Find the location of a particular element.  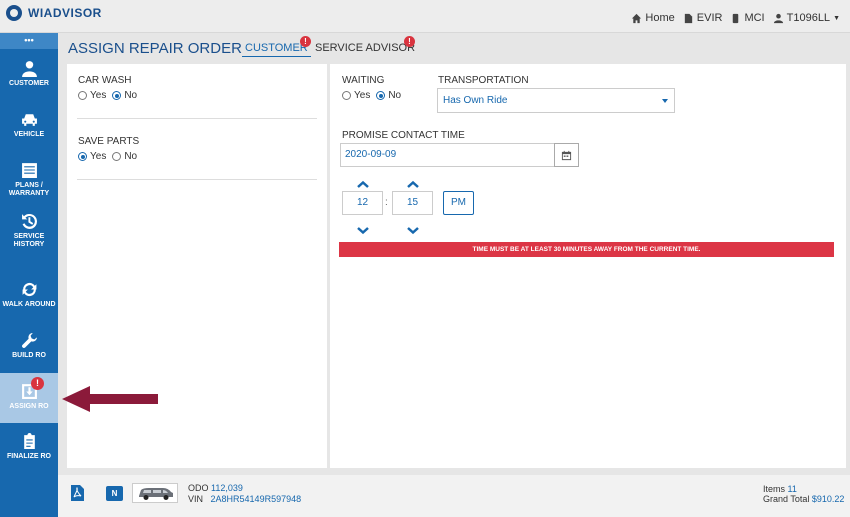

pdf-icon is located at coordinates (77, 493).